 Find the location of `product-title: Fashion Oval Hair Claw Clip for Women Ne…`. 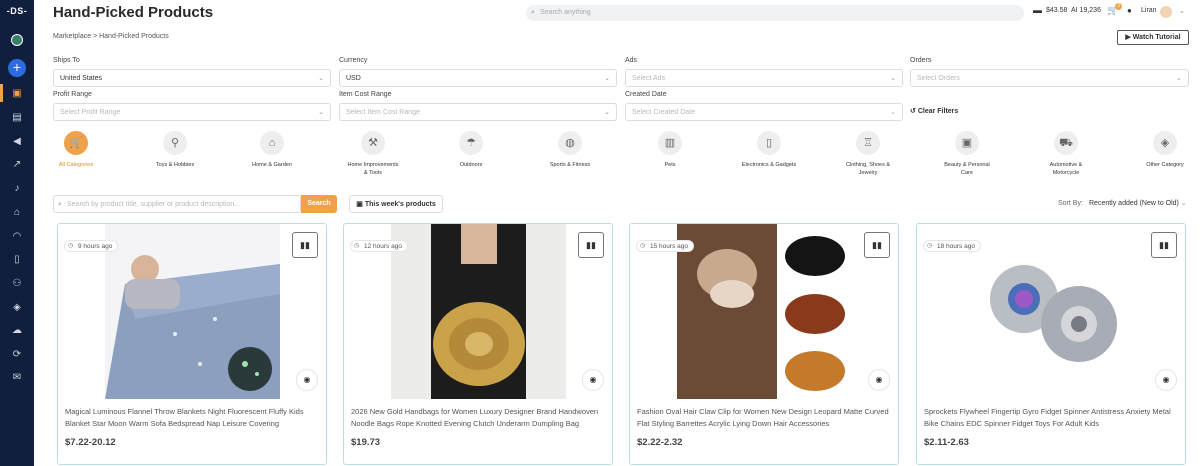

product-title: Fashion Oval Hair Claw Clip for Women Ne… is located at coordinates (765, 418).